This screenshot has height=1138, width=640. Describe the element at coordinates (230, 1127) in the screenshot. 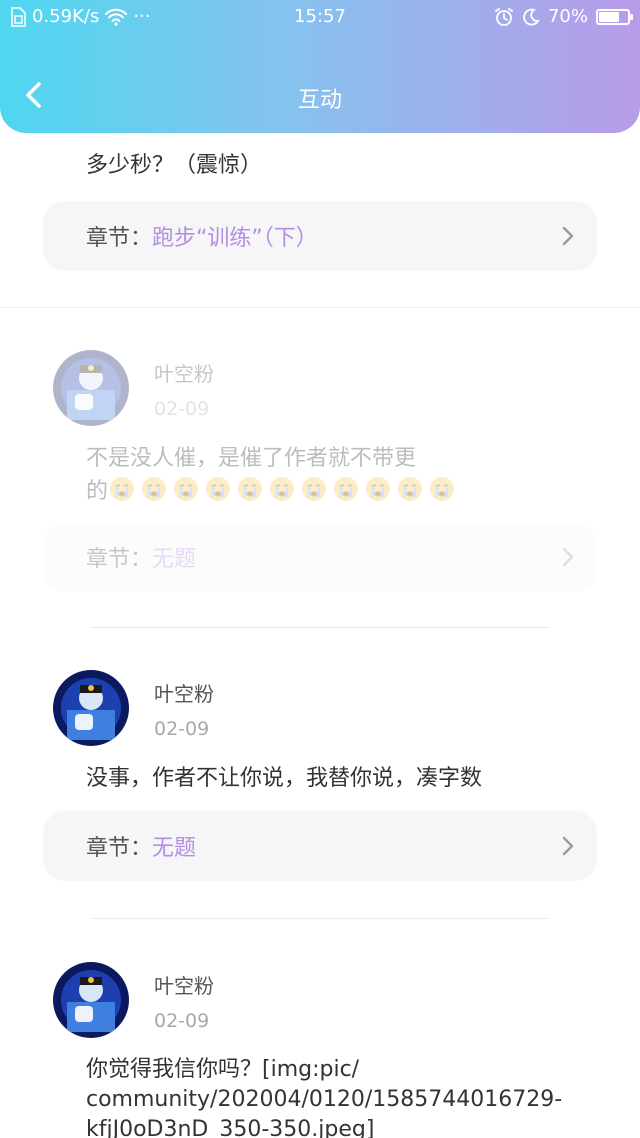

I see `comment-text-line: kfjJ0oD3nD_350-350.jpeg]` at that location.